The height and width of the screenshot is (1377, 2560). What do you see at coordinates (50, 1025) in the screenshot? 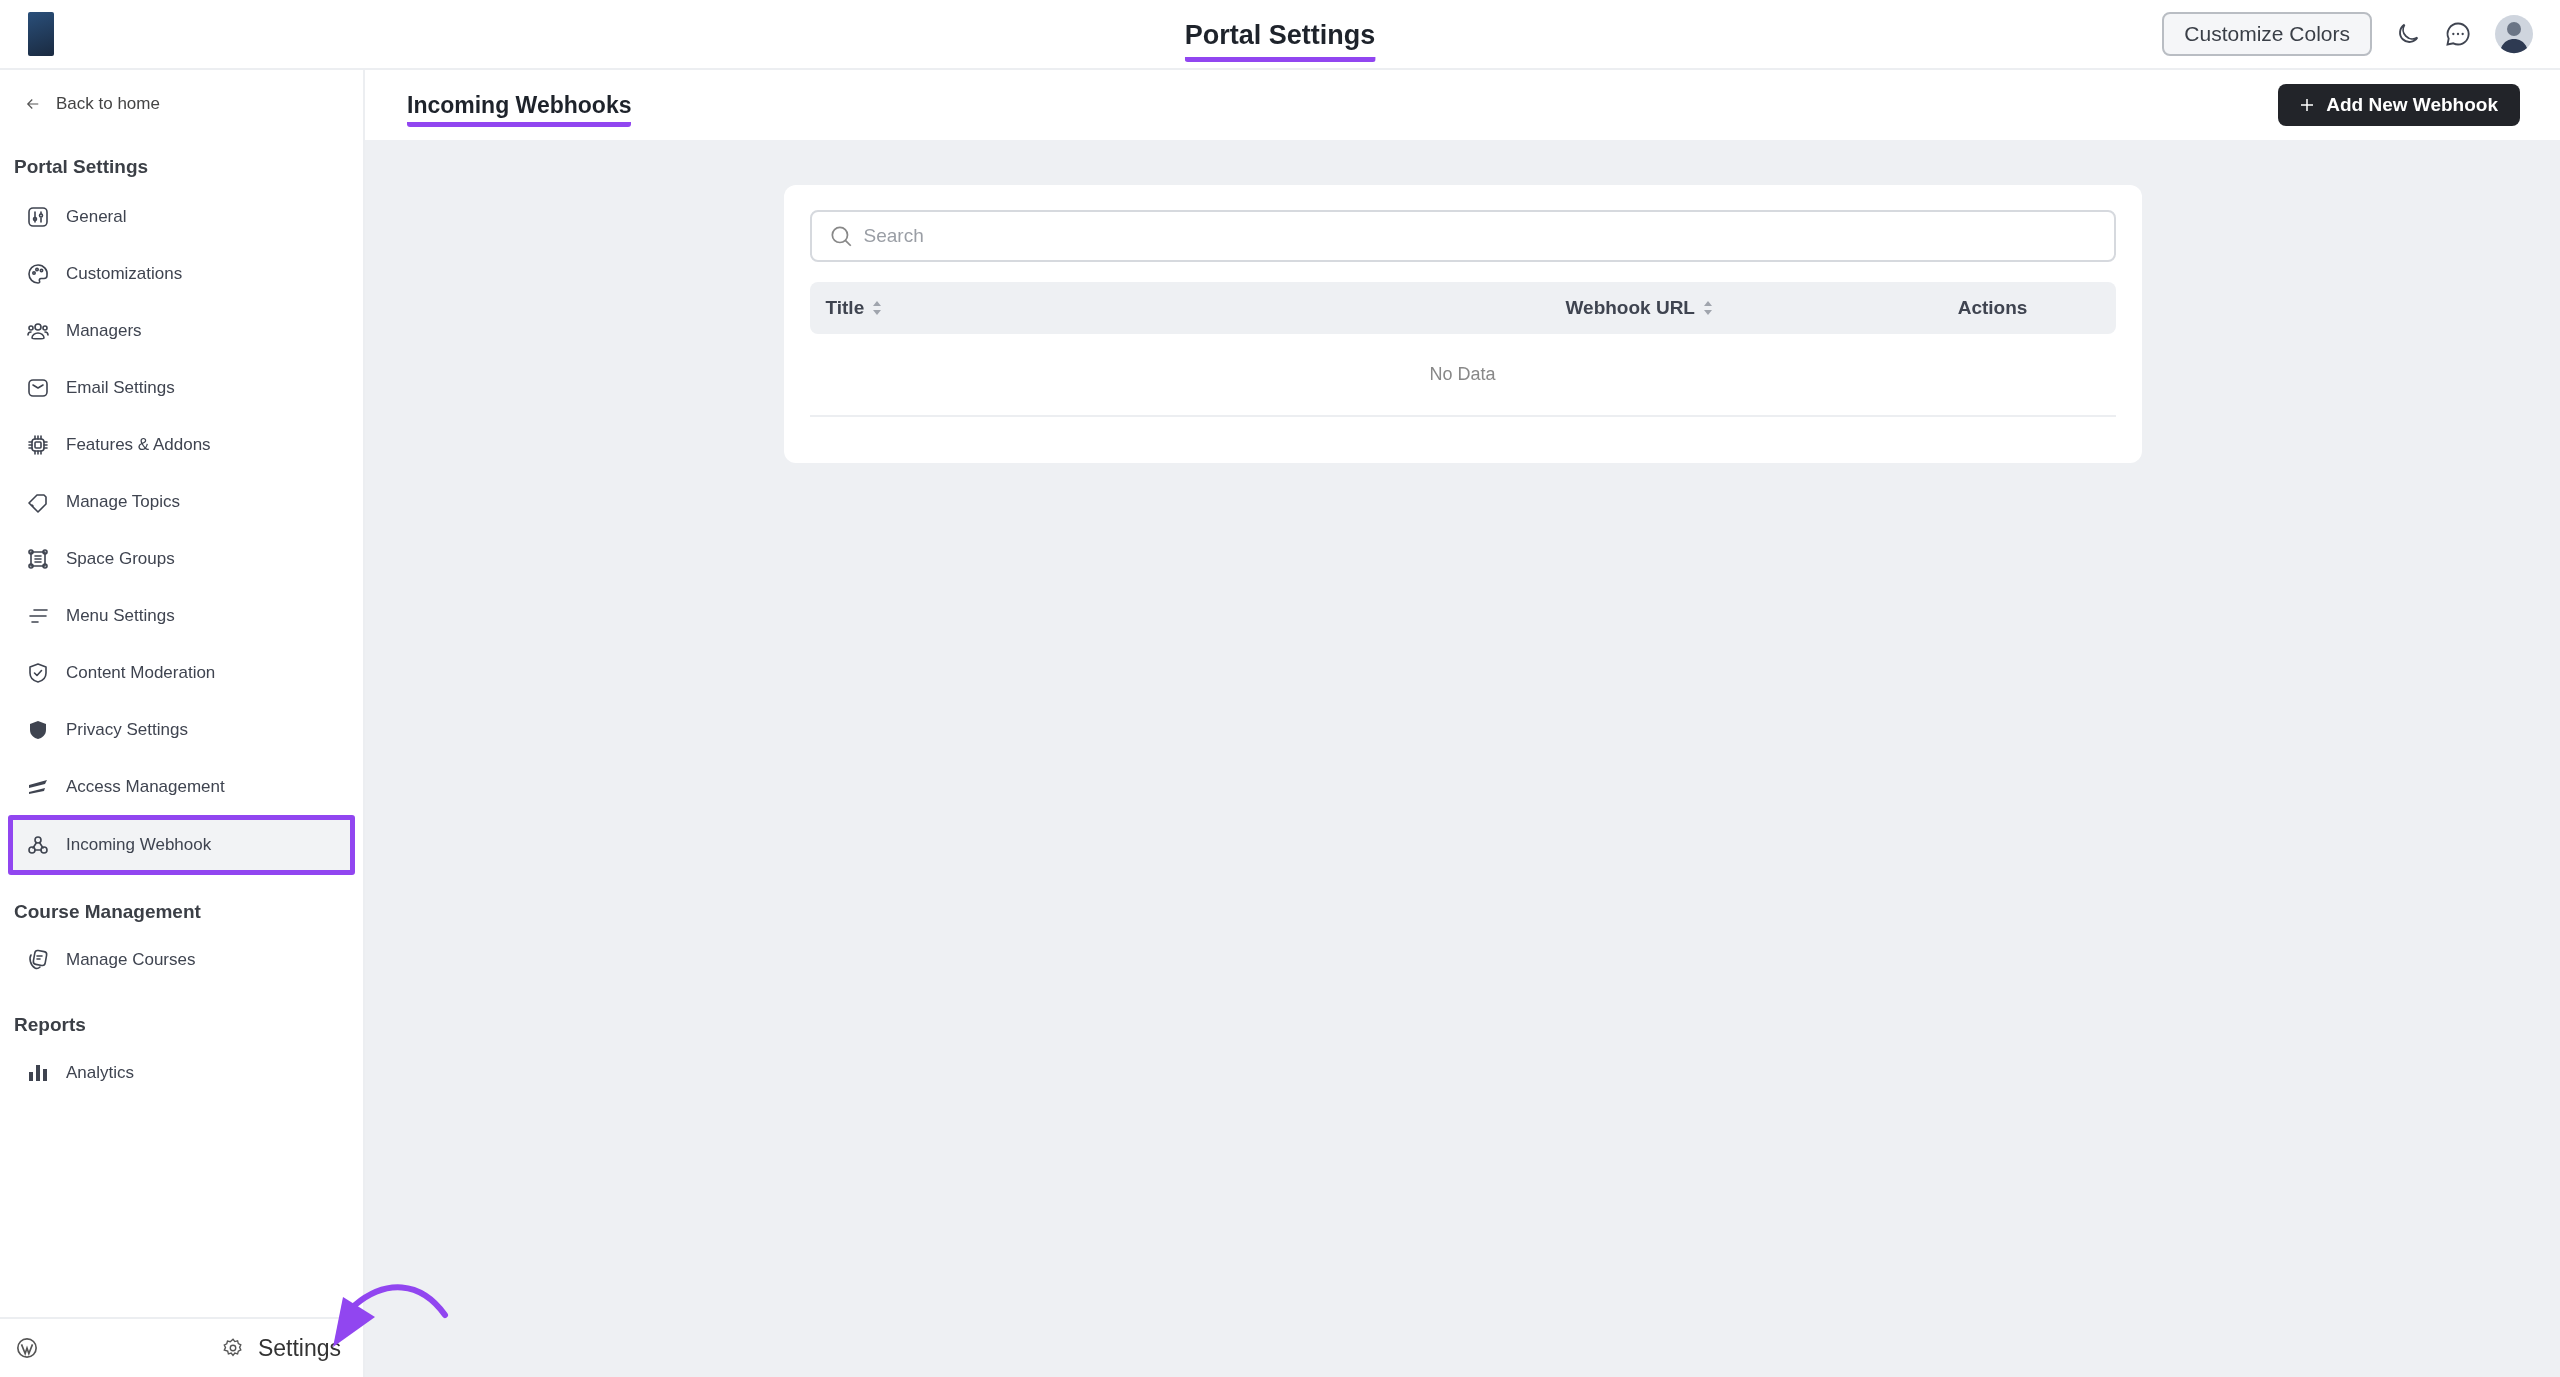
I see `section-heading: Reports` at bounding box center [50, 1025].